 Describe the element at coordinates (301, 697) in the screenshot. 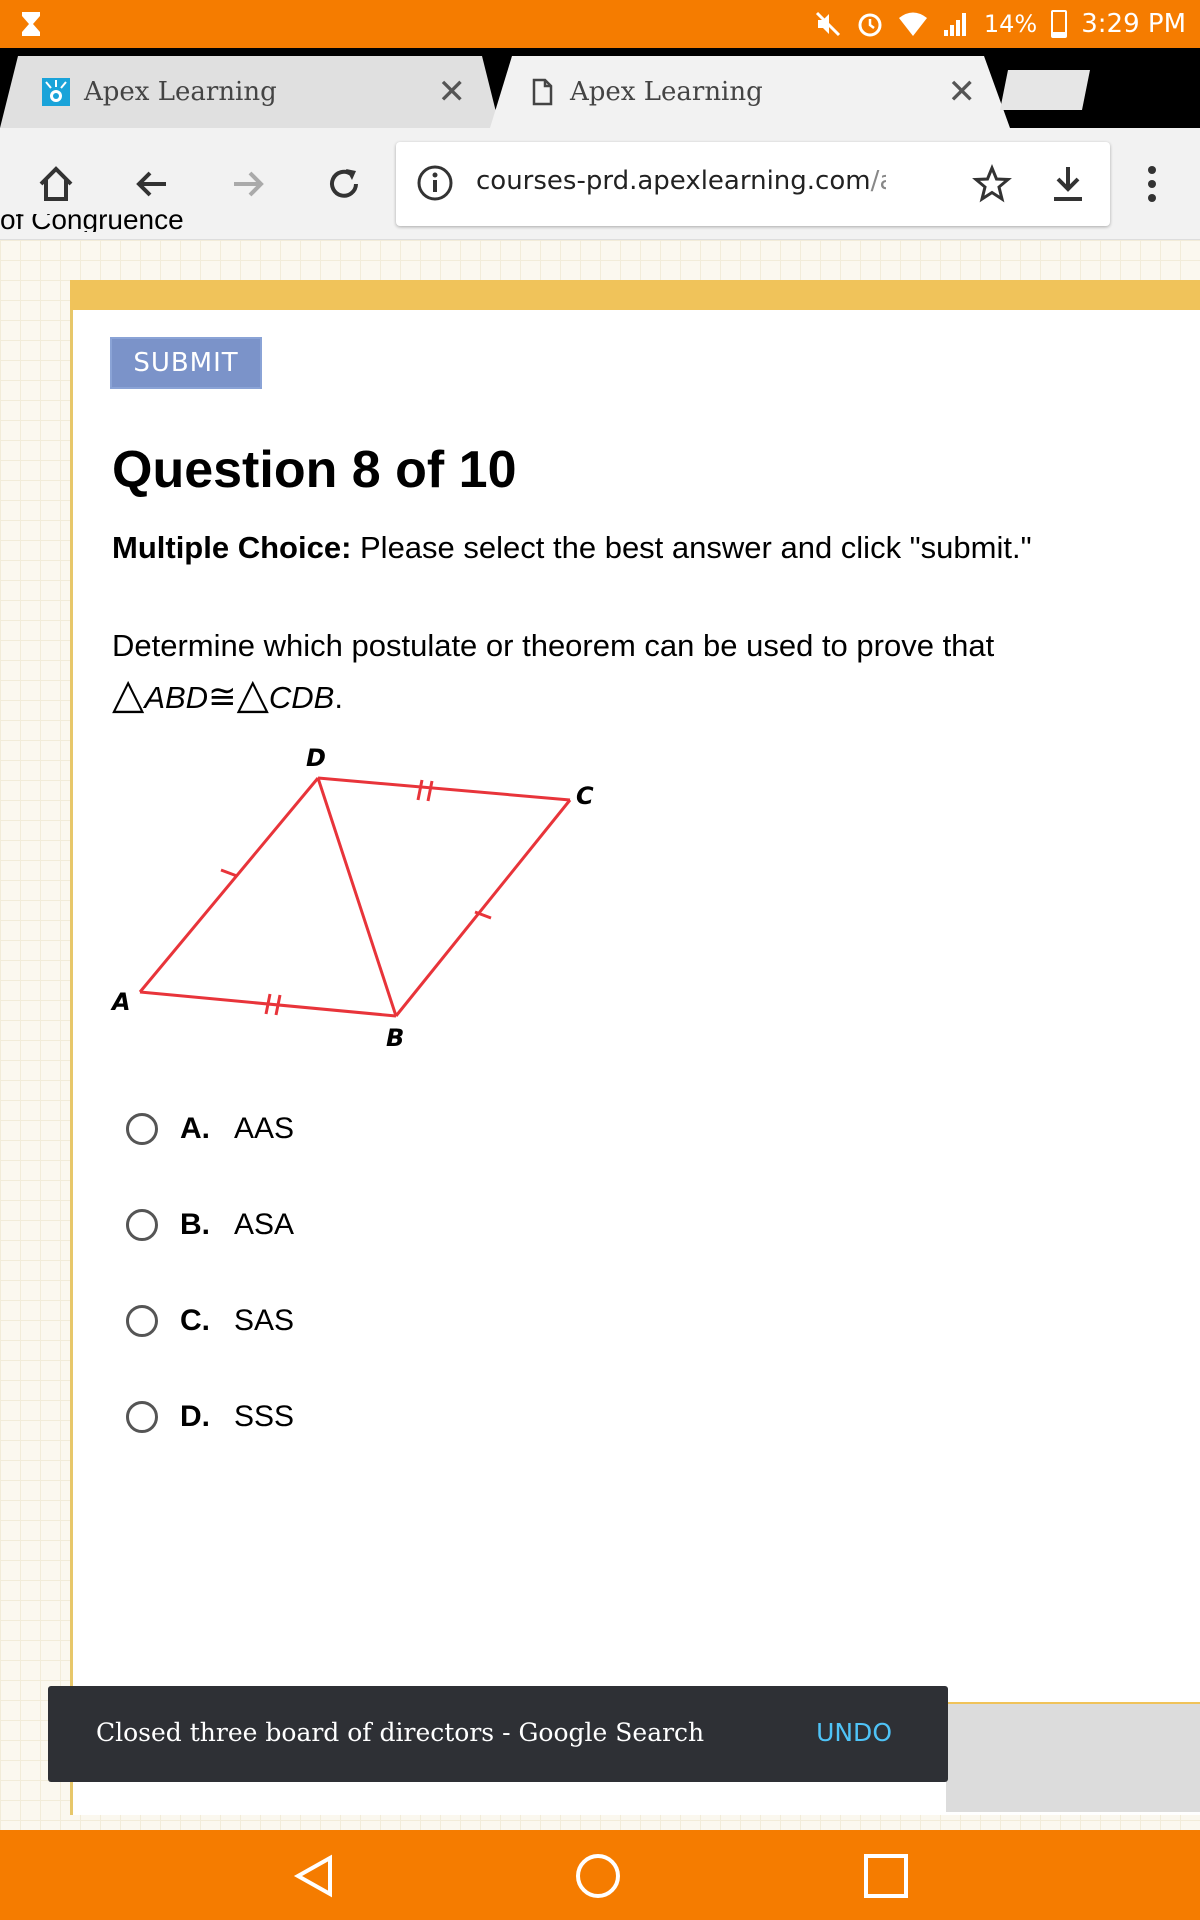

I see `triangle-2-name: CDB` at that location.